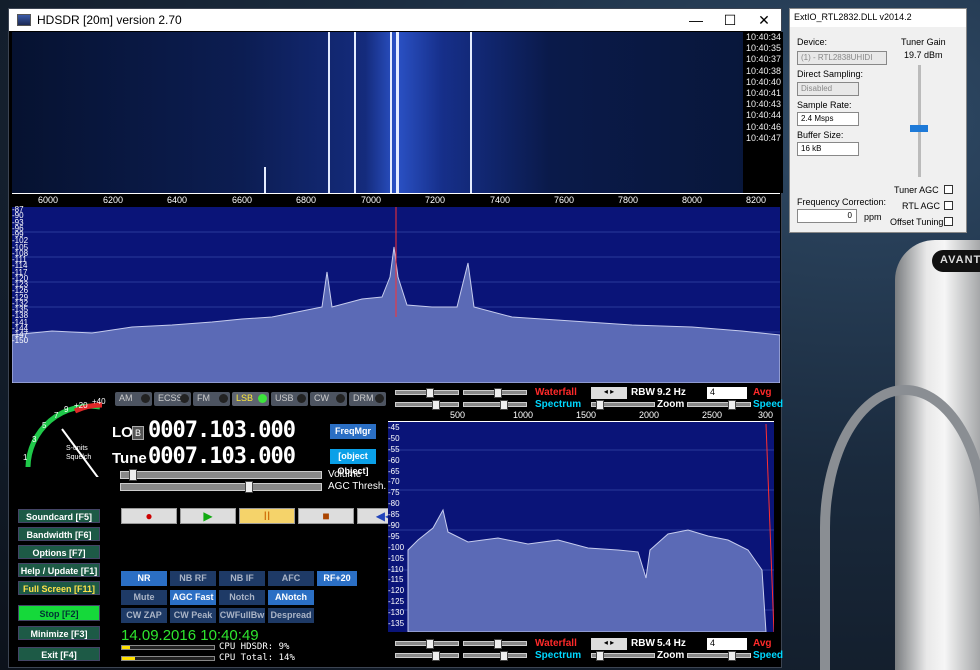 Image resolution: width=980 pixels, height=670 pixels. What do you see at coordinates (211, 399) in the screenshot?
I see `mode-fm-button: FM` at bounding box center [211, 399].